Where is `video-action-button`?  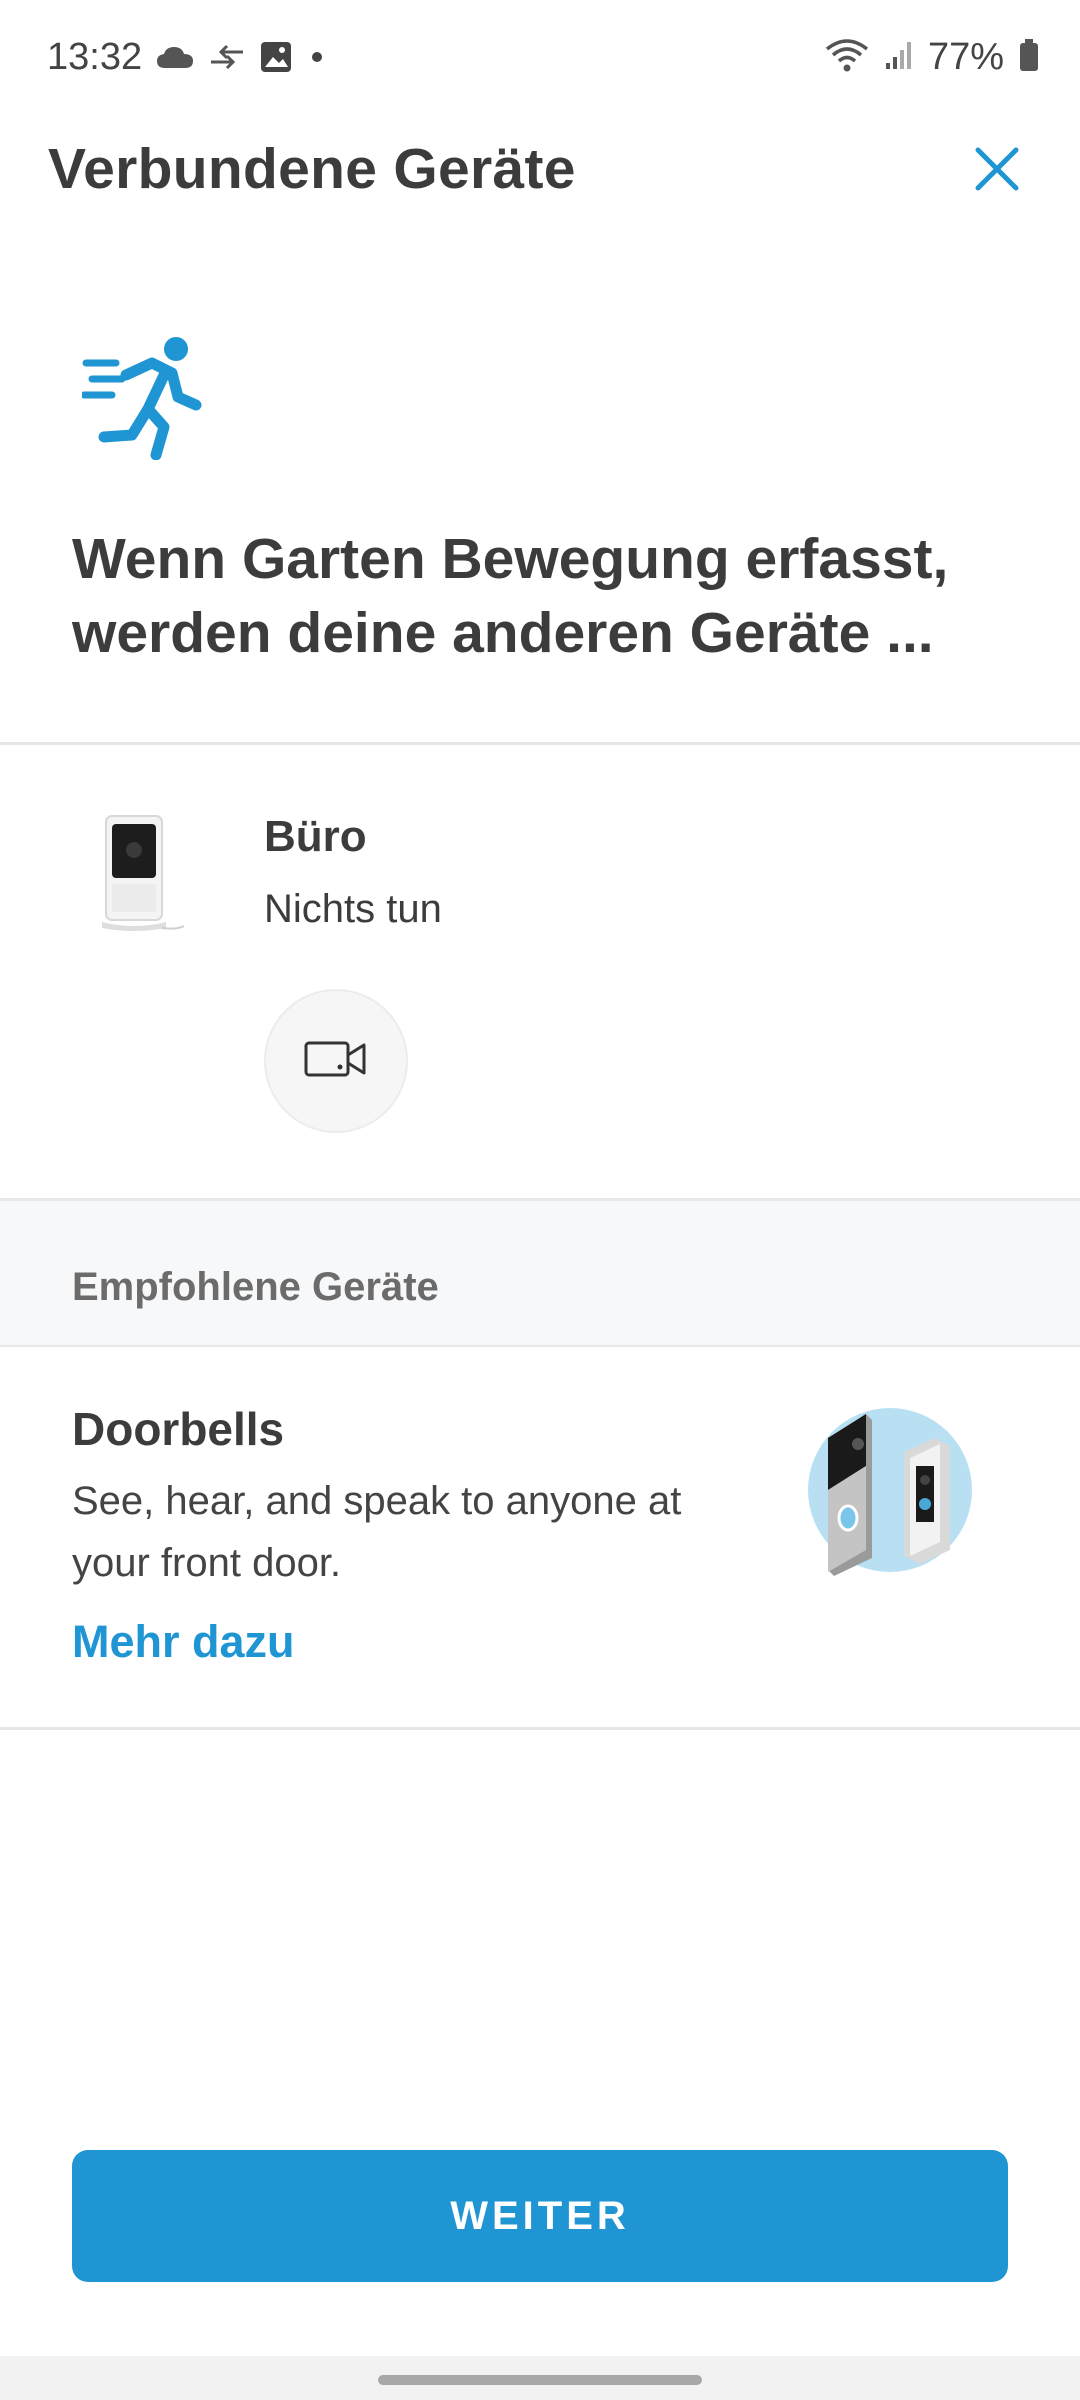
video-action-button is located at coordinates (336, 1061).